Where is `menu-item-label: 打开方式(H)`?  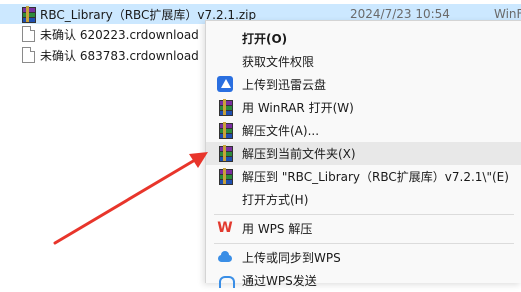 menu-item-label: 打开方式(H) is located at coordinates (275, 200).